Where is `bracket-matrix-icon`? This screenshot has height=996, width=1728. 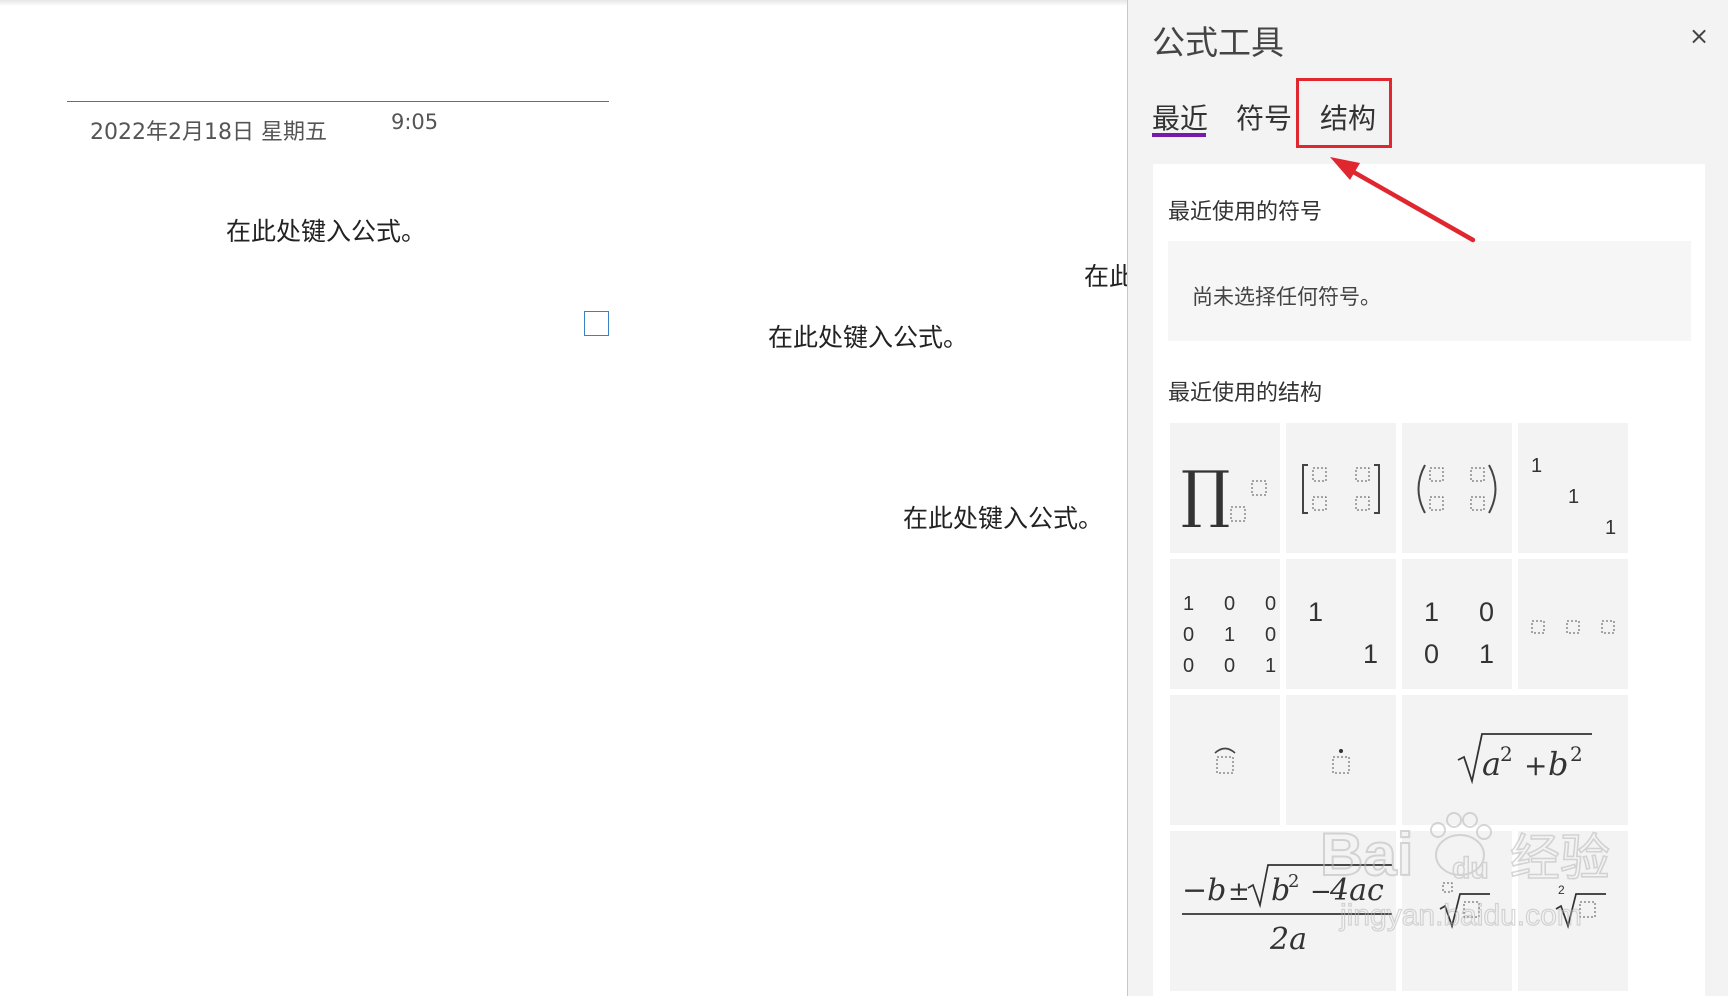 bracket-matrix-icon is located at coordinates (1341, 489).